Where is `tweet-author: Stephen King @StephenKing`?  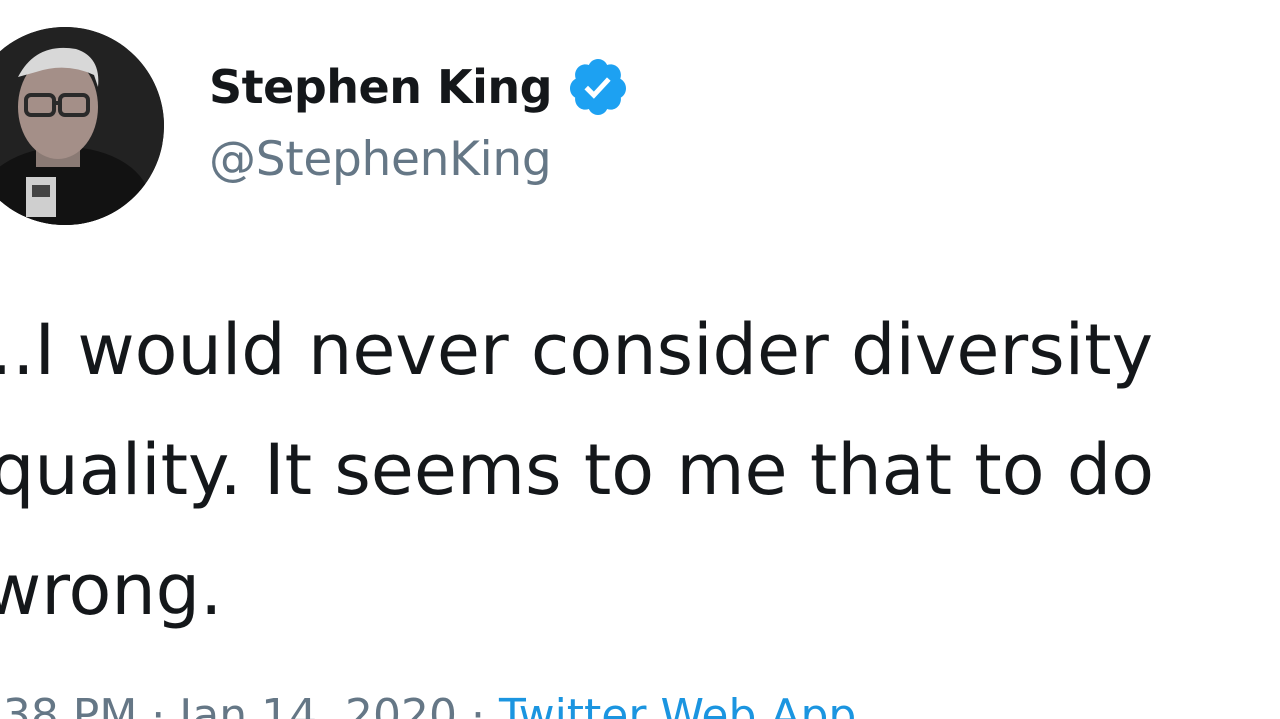
tweet-author: Stephen King @StephenKing is located at coordinates (419, 119).